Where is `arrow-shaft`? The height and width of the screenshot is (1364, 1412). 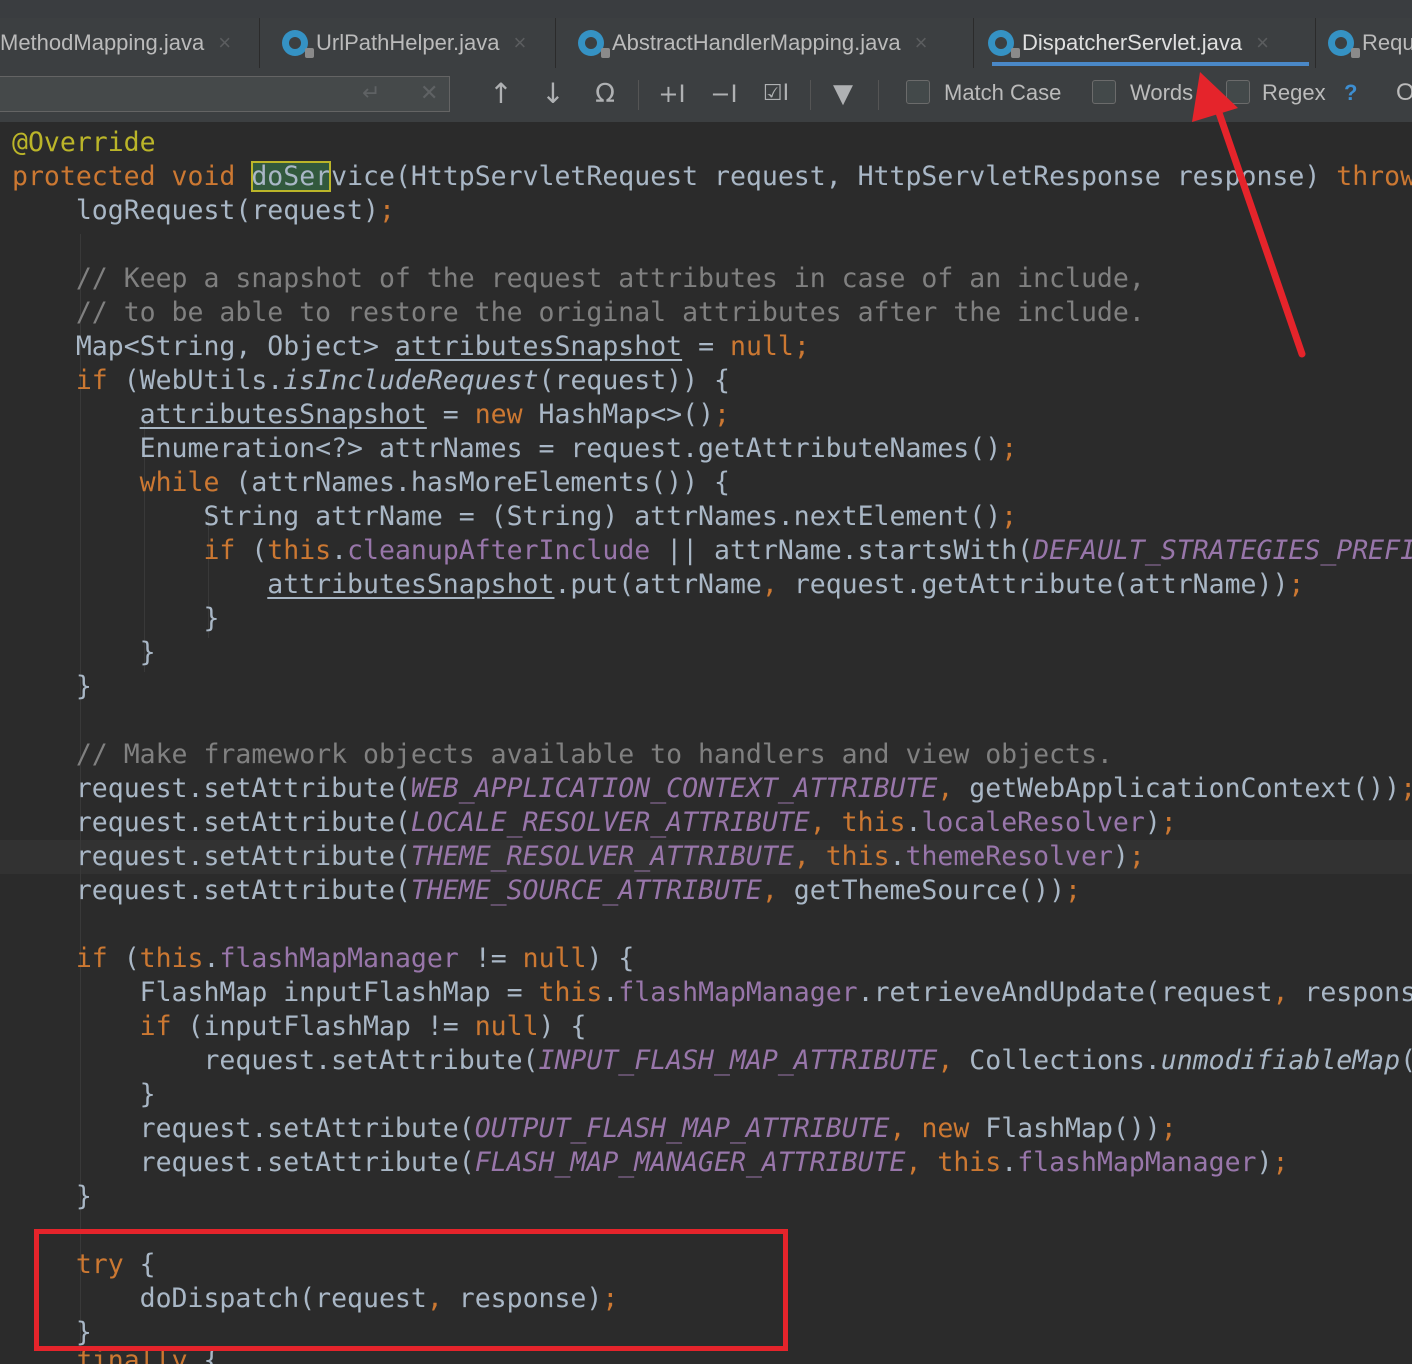
arrow-shaft is located at coordinates (1259, 229).